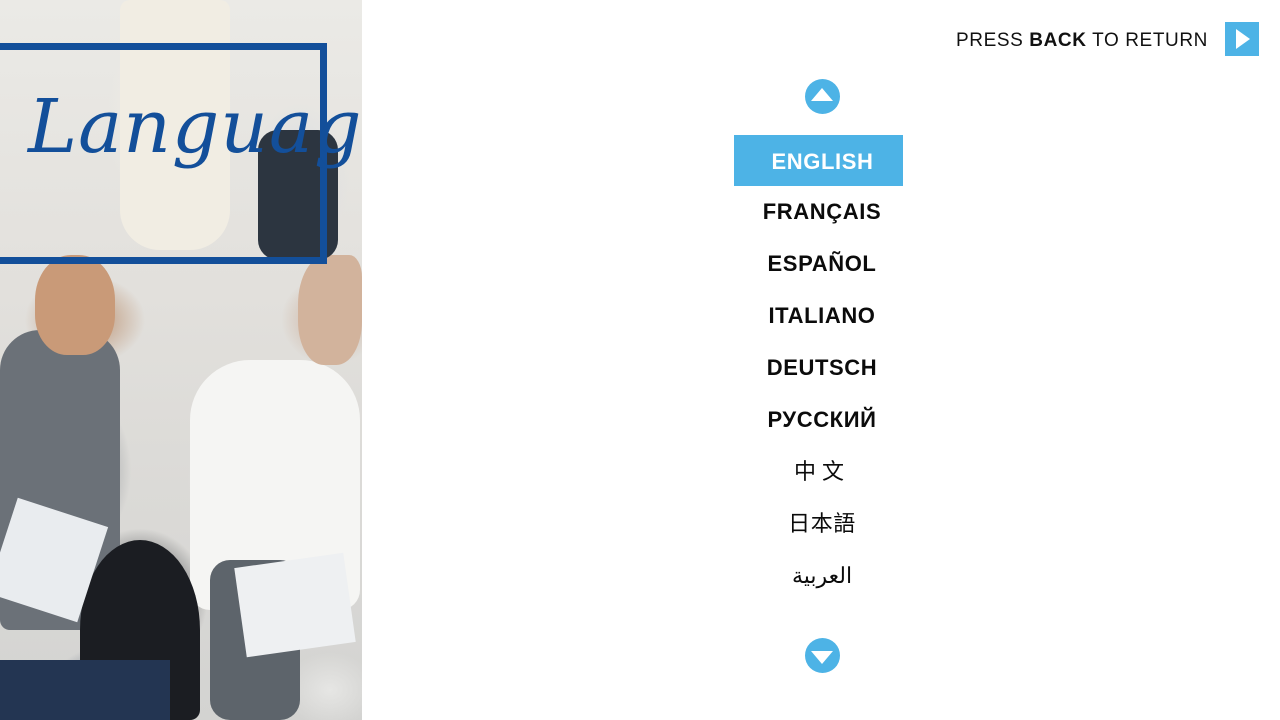 This screenshot has width=1280, height=720. What do you see at coordinates (195, 127) in the screenshot?
I see `page-title: Languages` at bounding box center [195, 127].